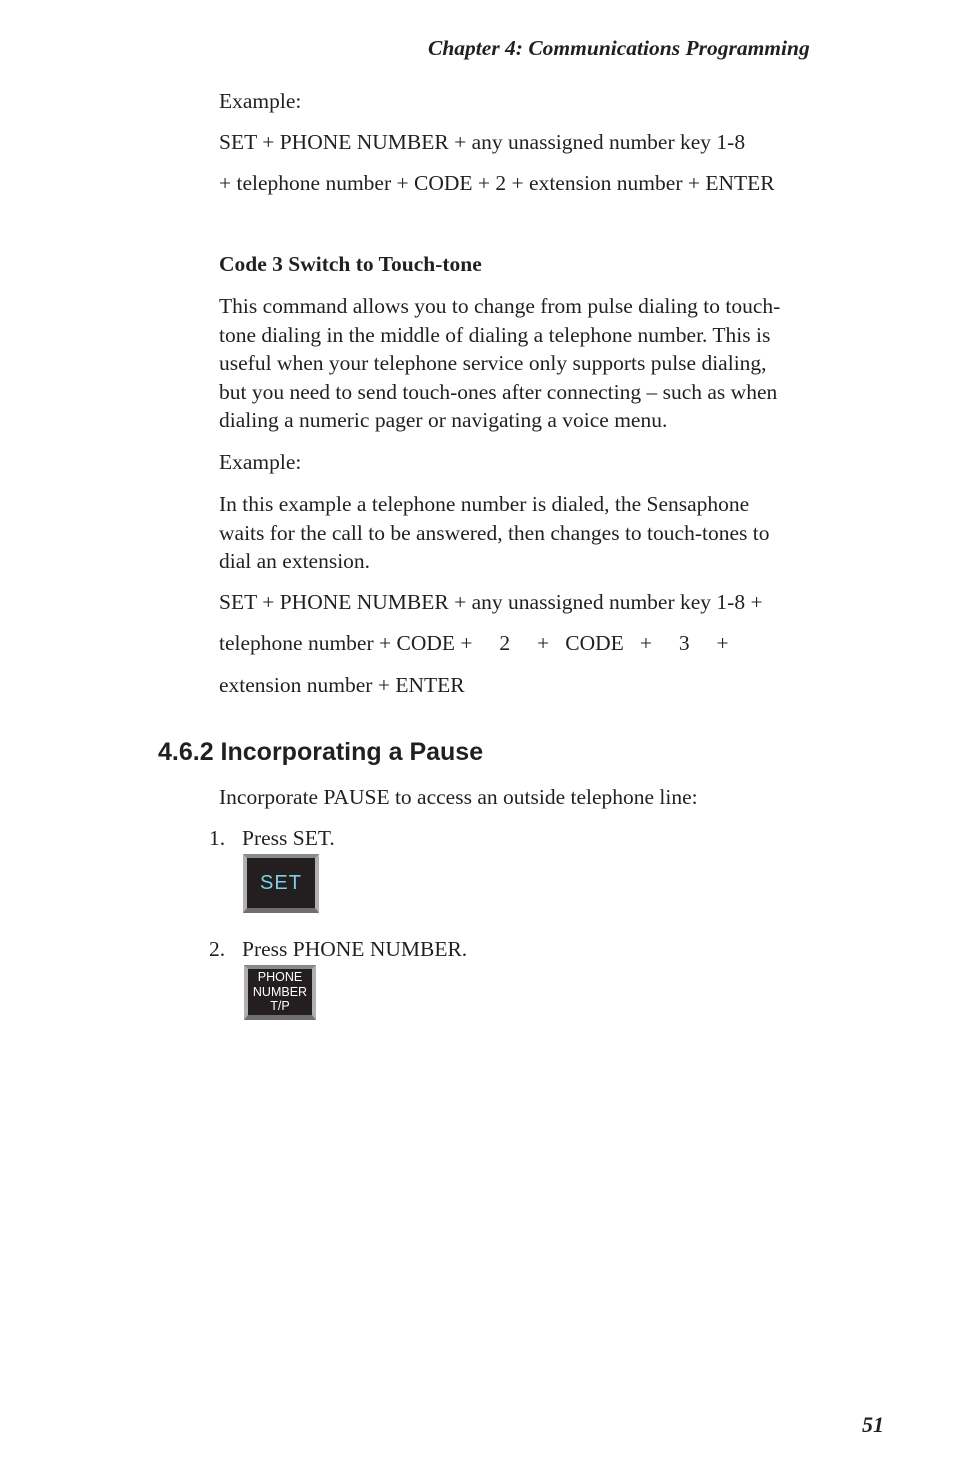  What do you see at coordinates (350, 264) in the screenshot?
I see `code3-heading: Code 3 Switch to Touch-tone` at bounding box center [350, 264].